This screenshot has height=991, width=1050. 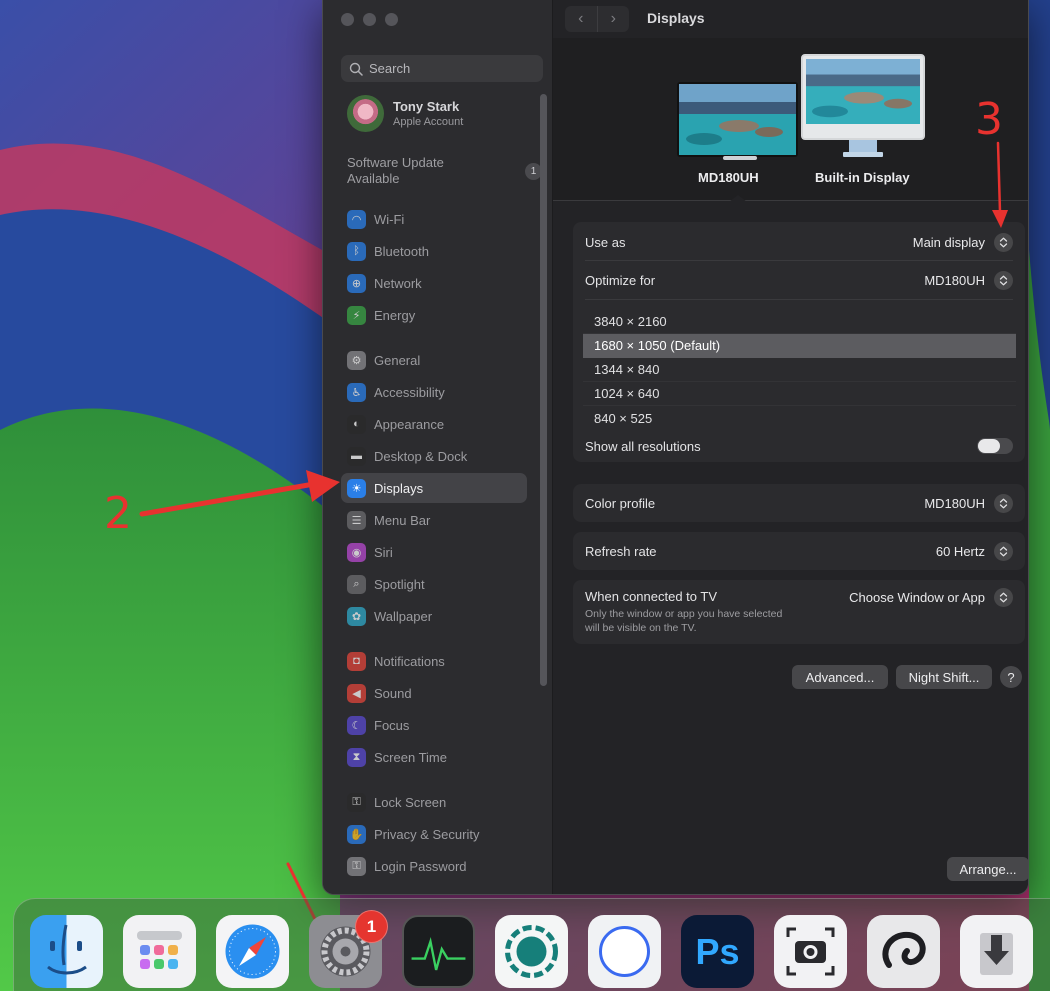 What do you see at coordinates (438, 951) in the screenshot?
I see `activity-monitor-icon` at bounding box center [438, 951].